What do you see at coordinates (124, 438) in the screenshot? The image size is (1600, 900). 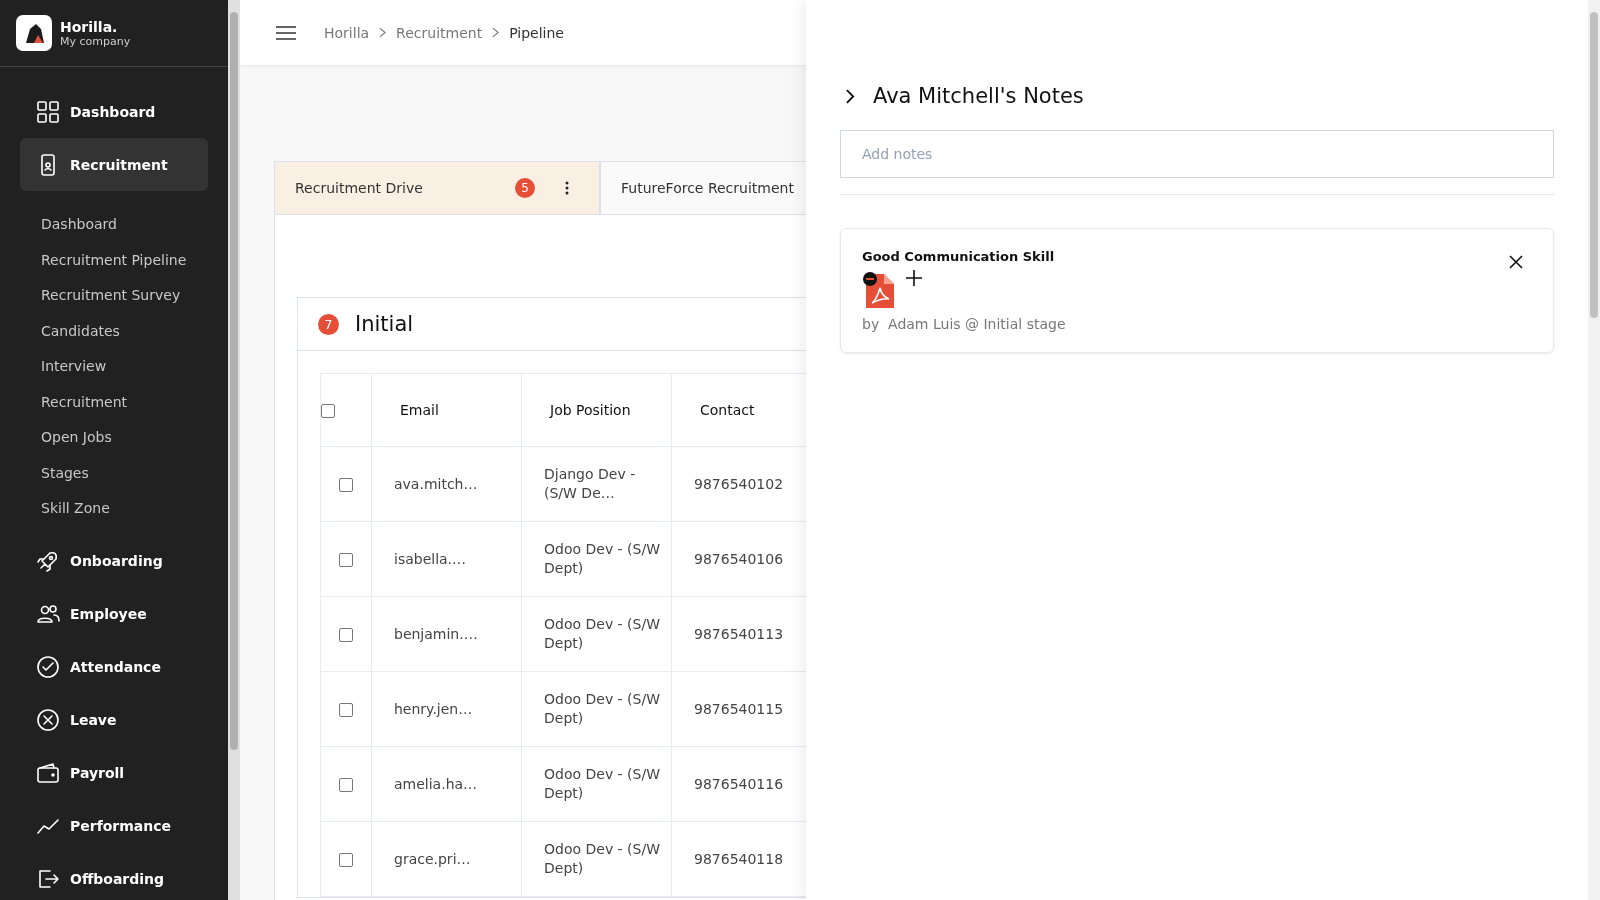 I see `submenu-item: Open Jobs` at bounding box center [124, 438].